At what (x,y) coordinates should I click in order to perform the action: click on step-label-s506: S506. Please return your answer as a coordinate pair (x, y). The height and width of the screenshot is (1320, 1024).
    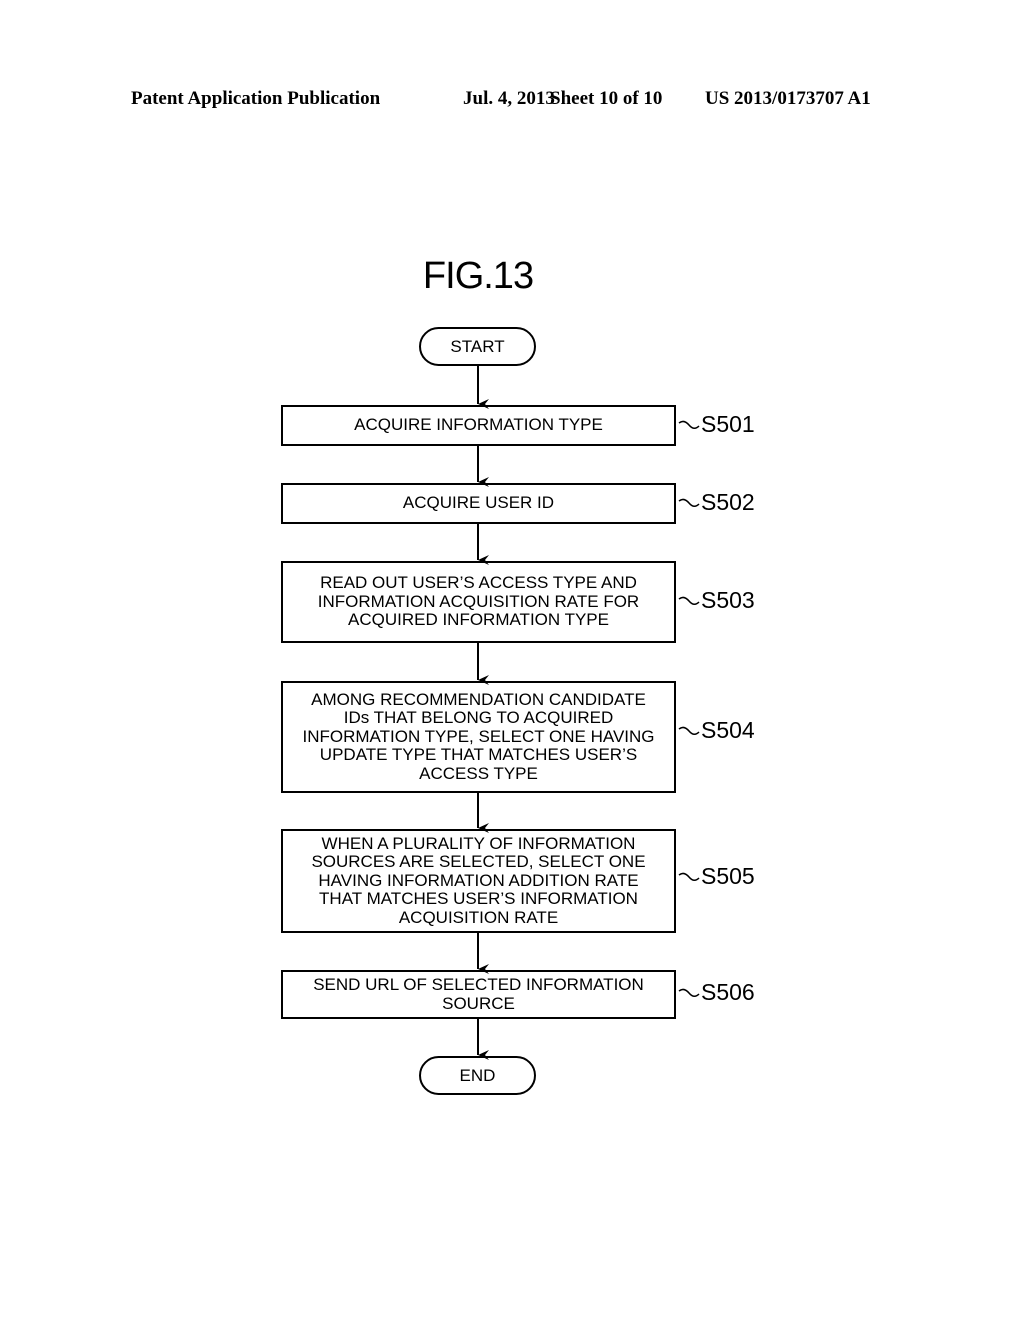
    Looking at the image, I should click on (716, 992).